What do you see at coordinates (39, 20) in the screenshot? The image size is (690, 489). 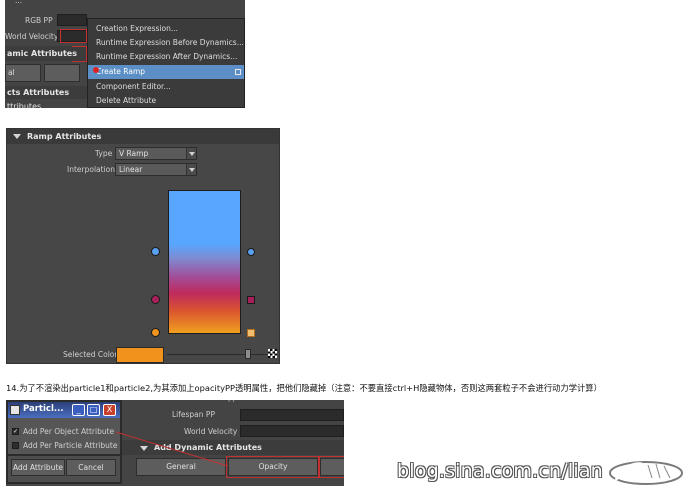 I see `rgb-pp-label: RGB PP` at bounding box center [39, 20].